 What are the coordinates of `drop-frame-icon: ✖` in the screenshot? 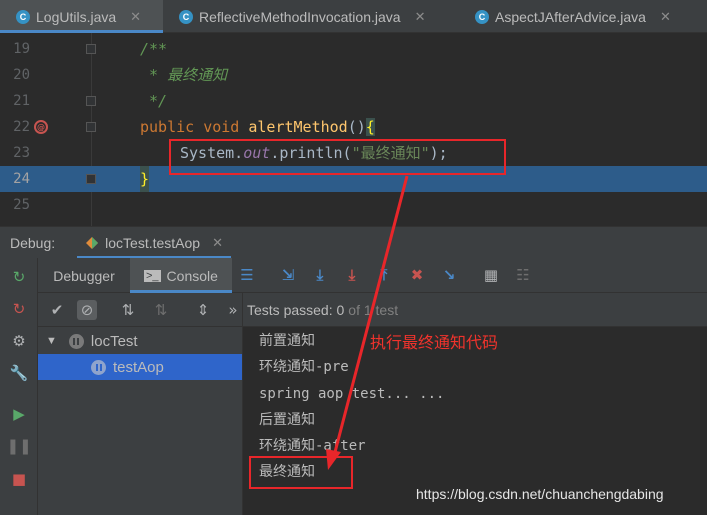 It's located at (417, 275).